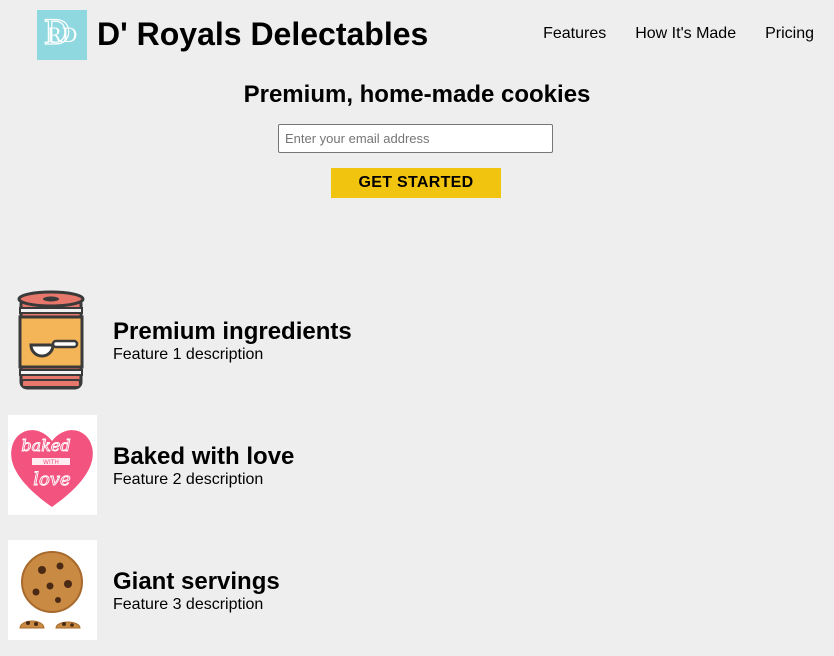 The height and width of the screenshot is (656, 834). I want to click on nav-link-pricing: Pricing, so click(789, 34).